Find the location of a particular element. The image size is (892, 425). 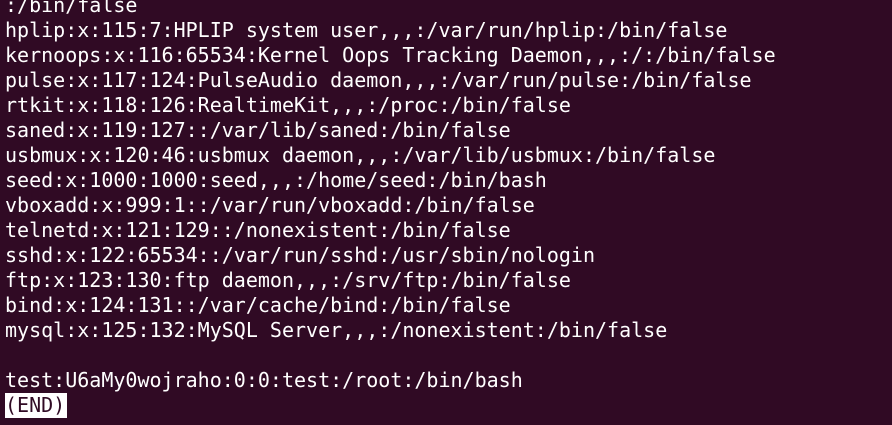

output-line: :/bin/false is located at coordinates (71, 8).